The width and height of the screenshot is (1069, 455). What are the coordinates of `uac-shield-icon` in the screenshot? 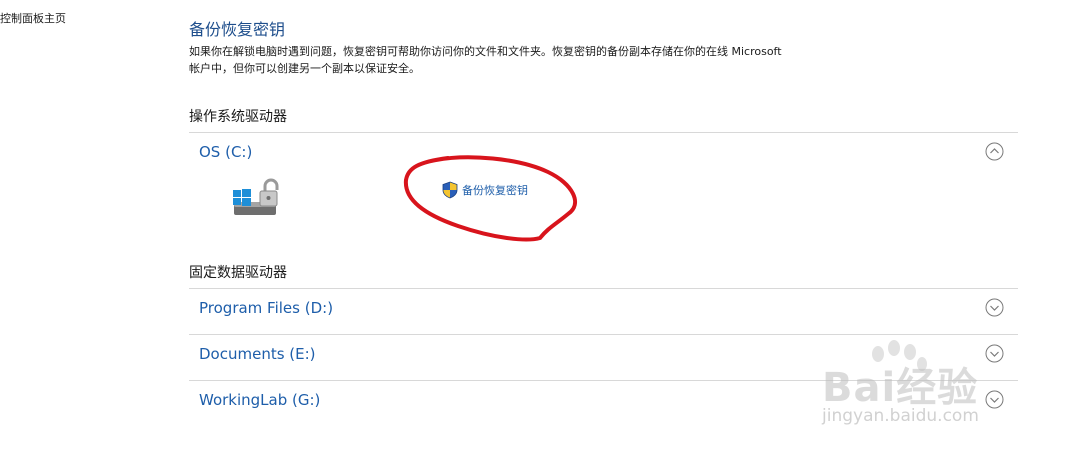 It's located at (450, 190).